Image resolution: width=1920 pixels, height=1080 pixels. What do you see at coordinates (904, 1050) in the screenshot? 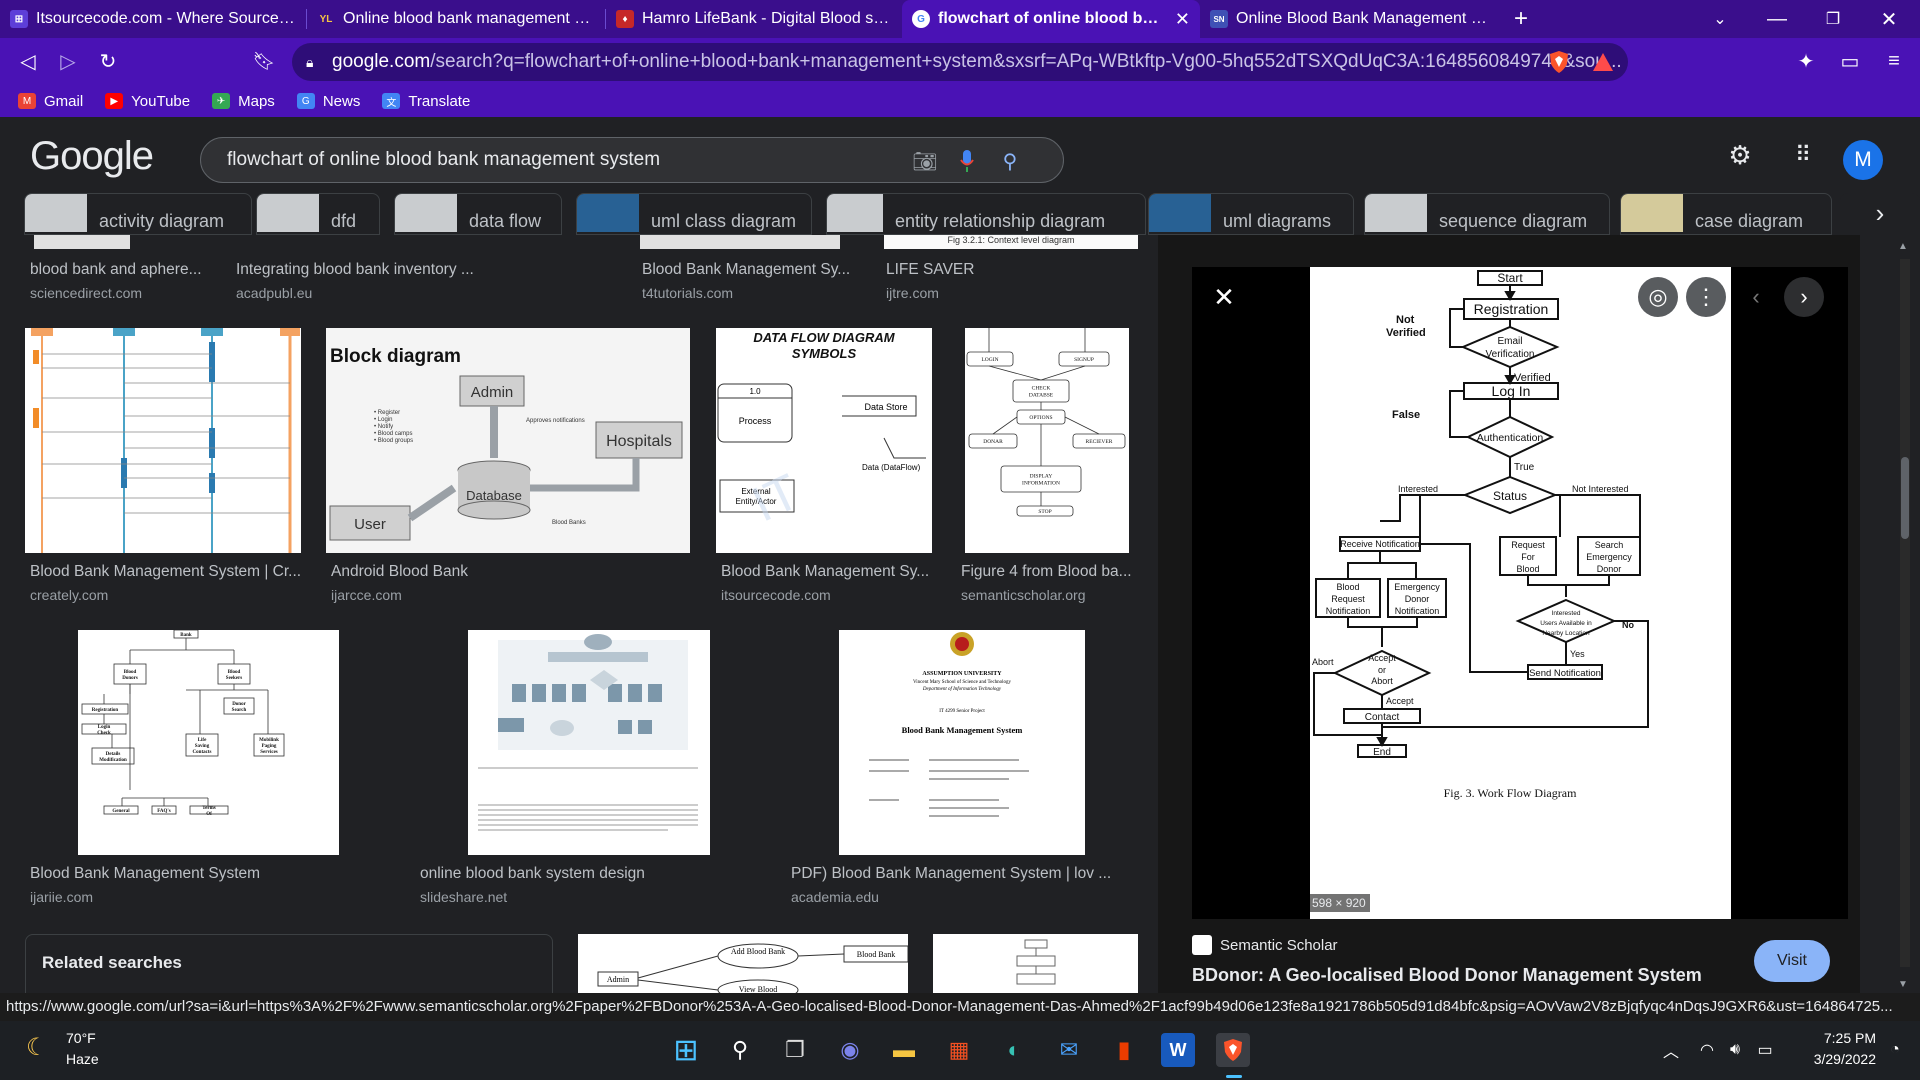
I see `file-explorer-icon: ▬` at bounding box center [904, 1050].